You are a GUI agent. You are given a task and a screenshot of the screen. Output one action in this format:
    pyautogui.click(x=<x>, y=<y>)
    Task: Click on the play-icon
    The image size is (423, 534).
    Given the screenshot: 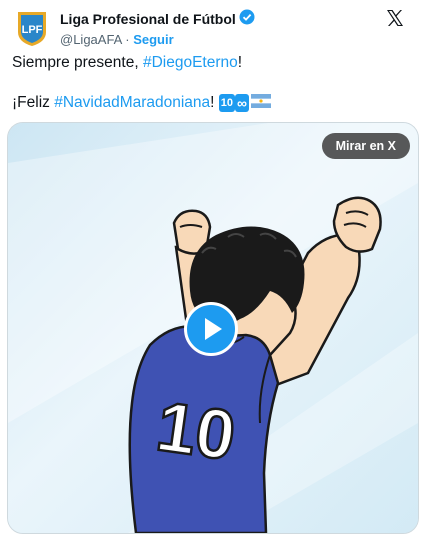 What is the action you would take?
    pyautogui.click(x=213, y=329)
    